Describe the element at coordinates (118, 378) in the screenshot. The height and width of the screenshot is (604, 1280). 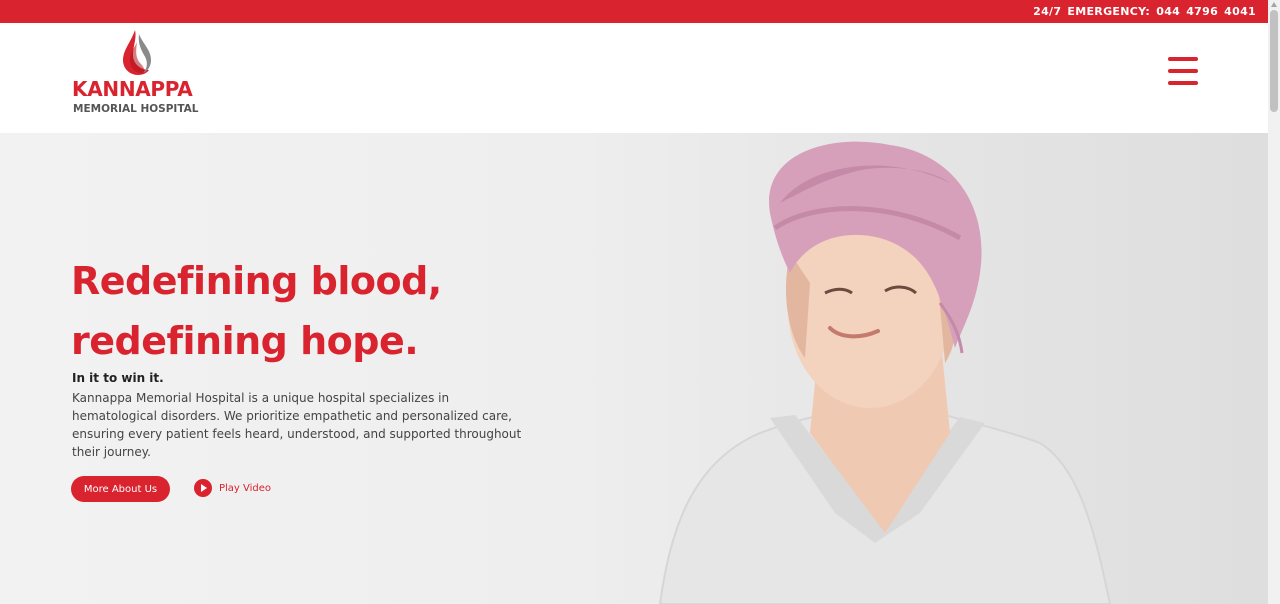
I see `hero-tagline: In it to win it.` at that location.